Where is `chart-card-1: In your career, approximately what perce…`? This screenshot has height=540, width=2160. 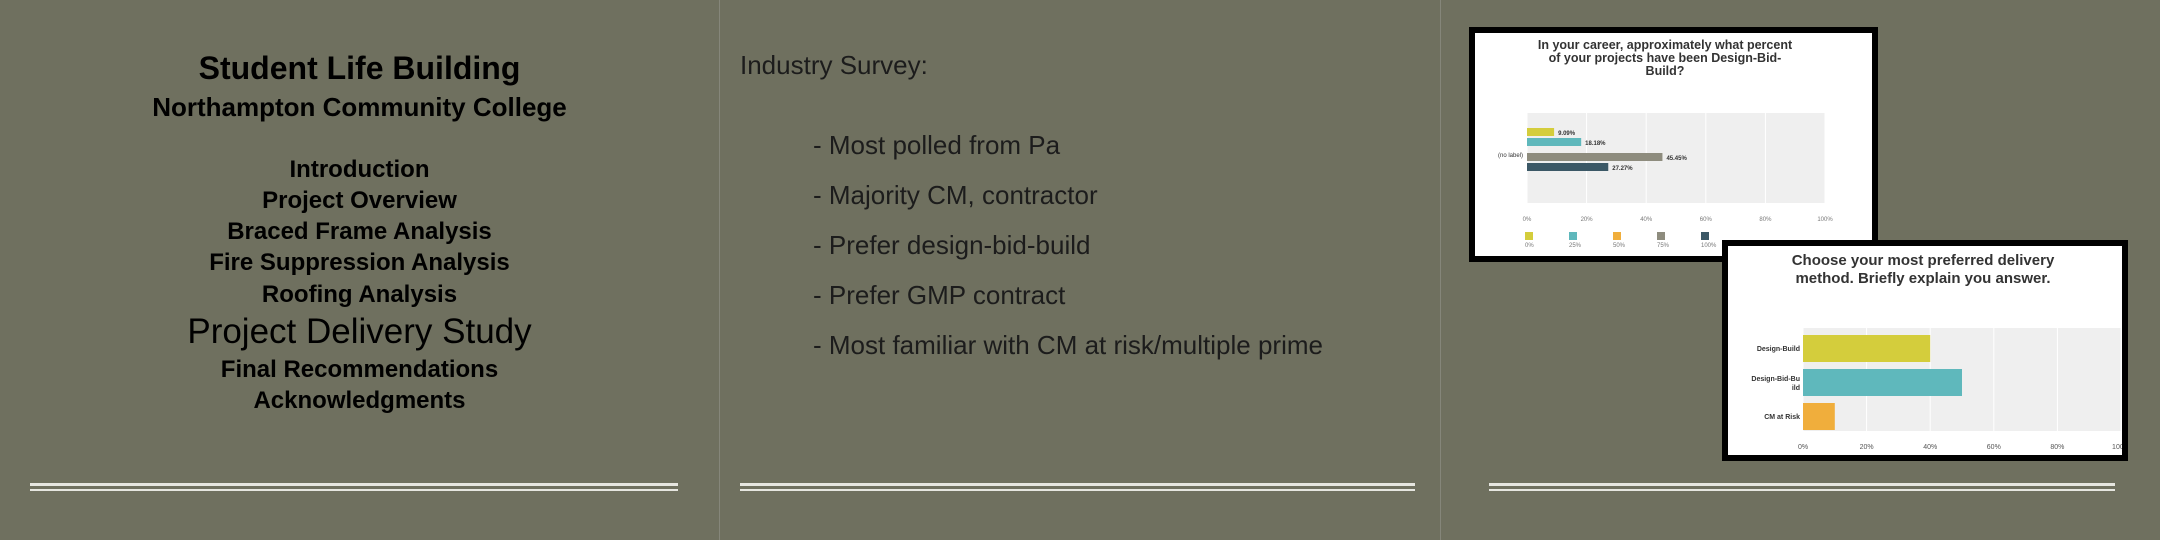 chart-card-1: In your career, approximately what perce… is located at coordinates (1673, 144).